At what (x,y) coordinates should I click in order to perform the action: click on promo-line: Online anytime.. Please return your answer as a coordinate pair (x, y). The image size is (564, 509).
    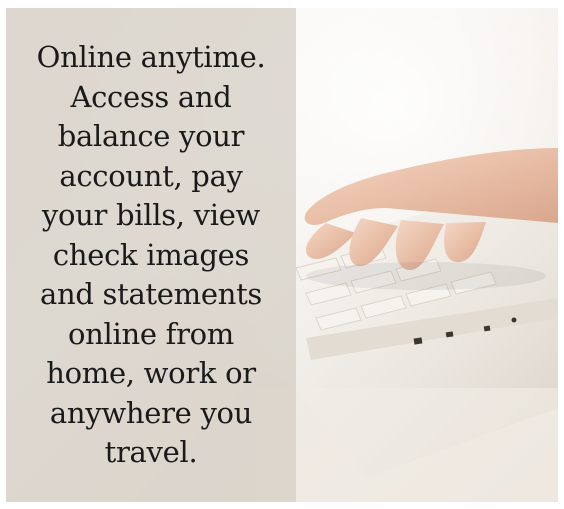
    Looking at the image, I should click on (151, 57).